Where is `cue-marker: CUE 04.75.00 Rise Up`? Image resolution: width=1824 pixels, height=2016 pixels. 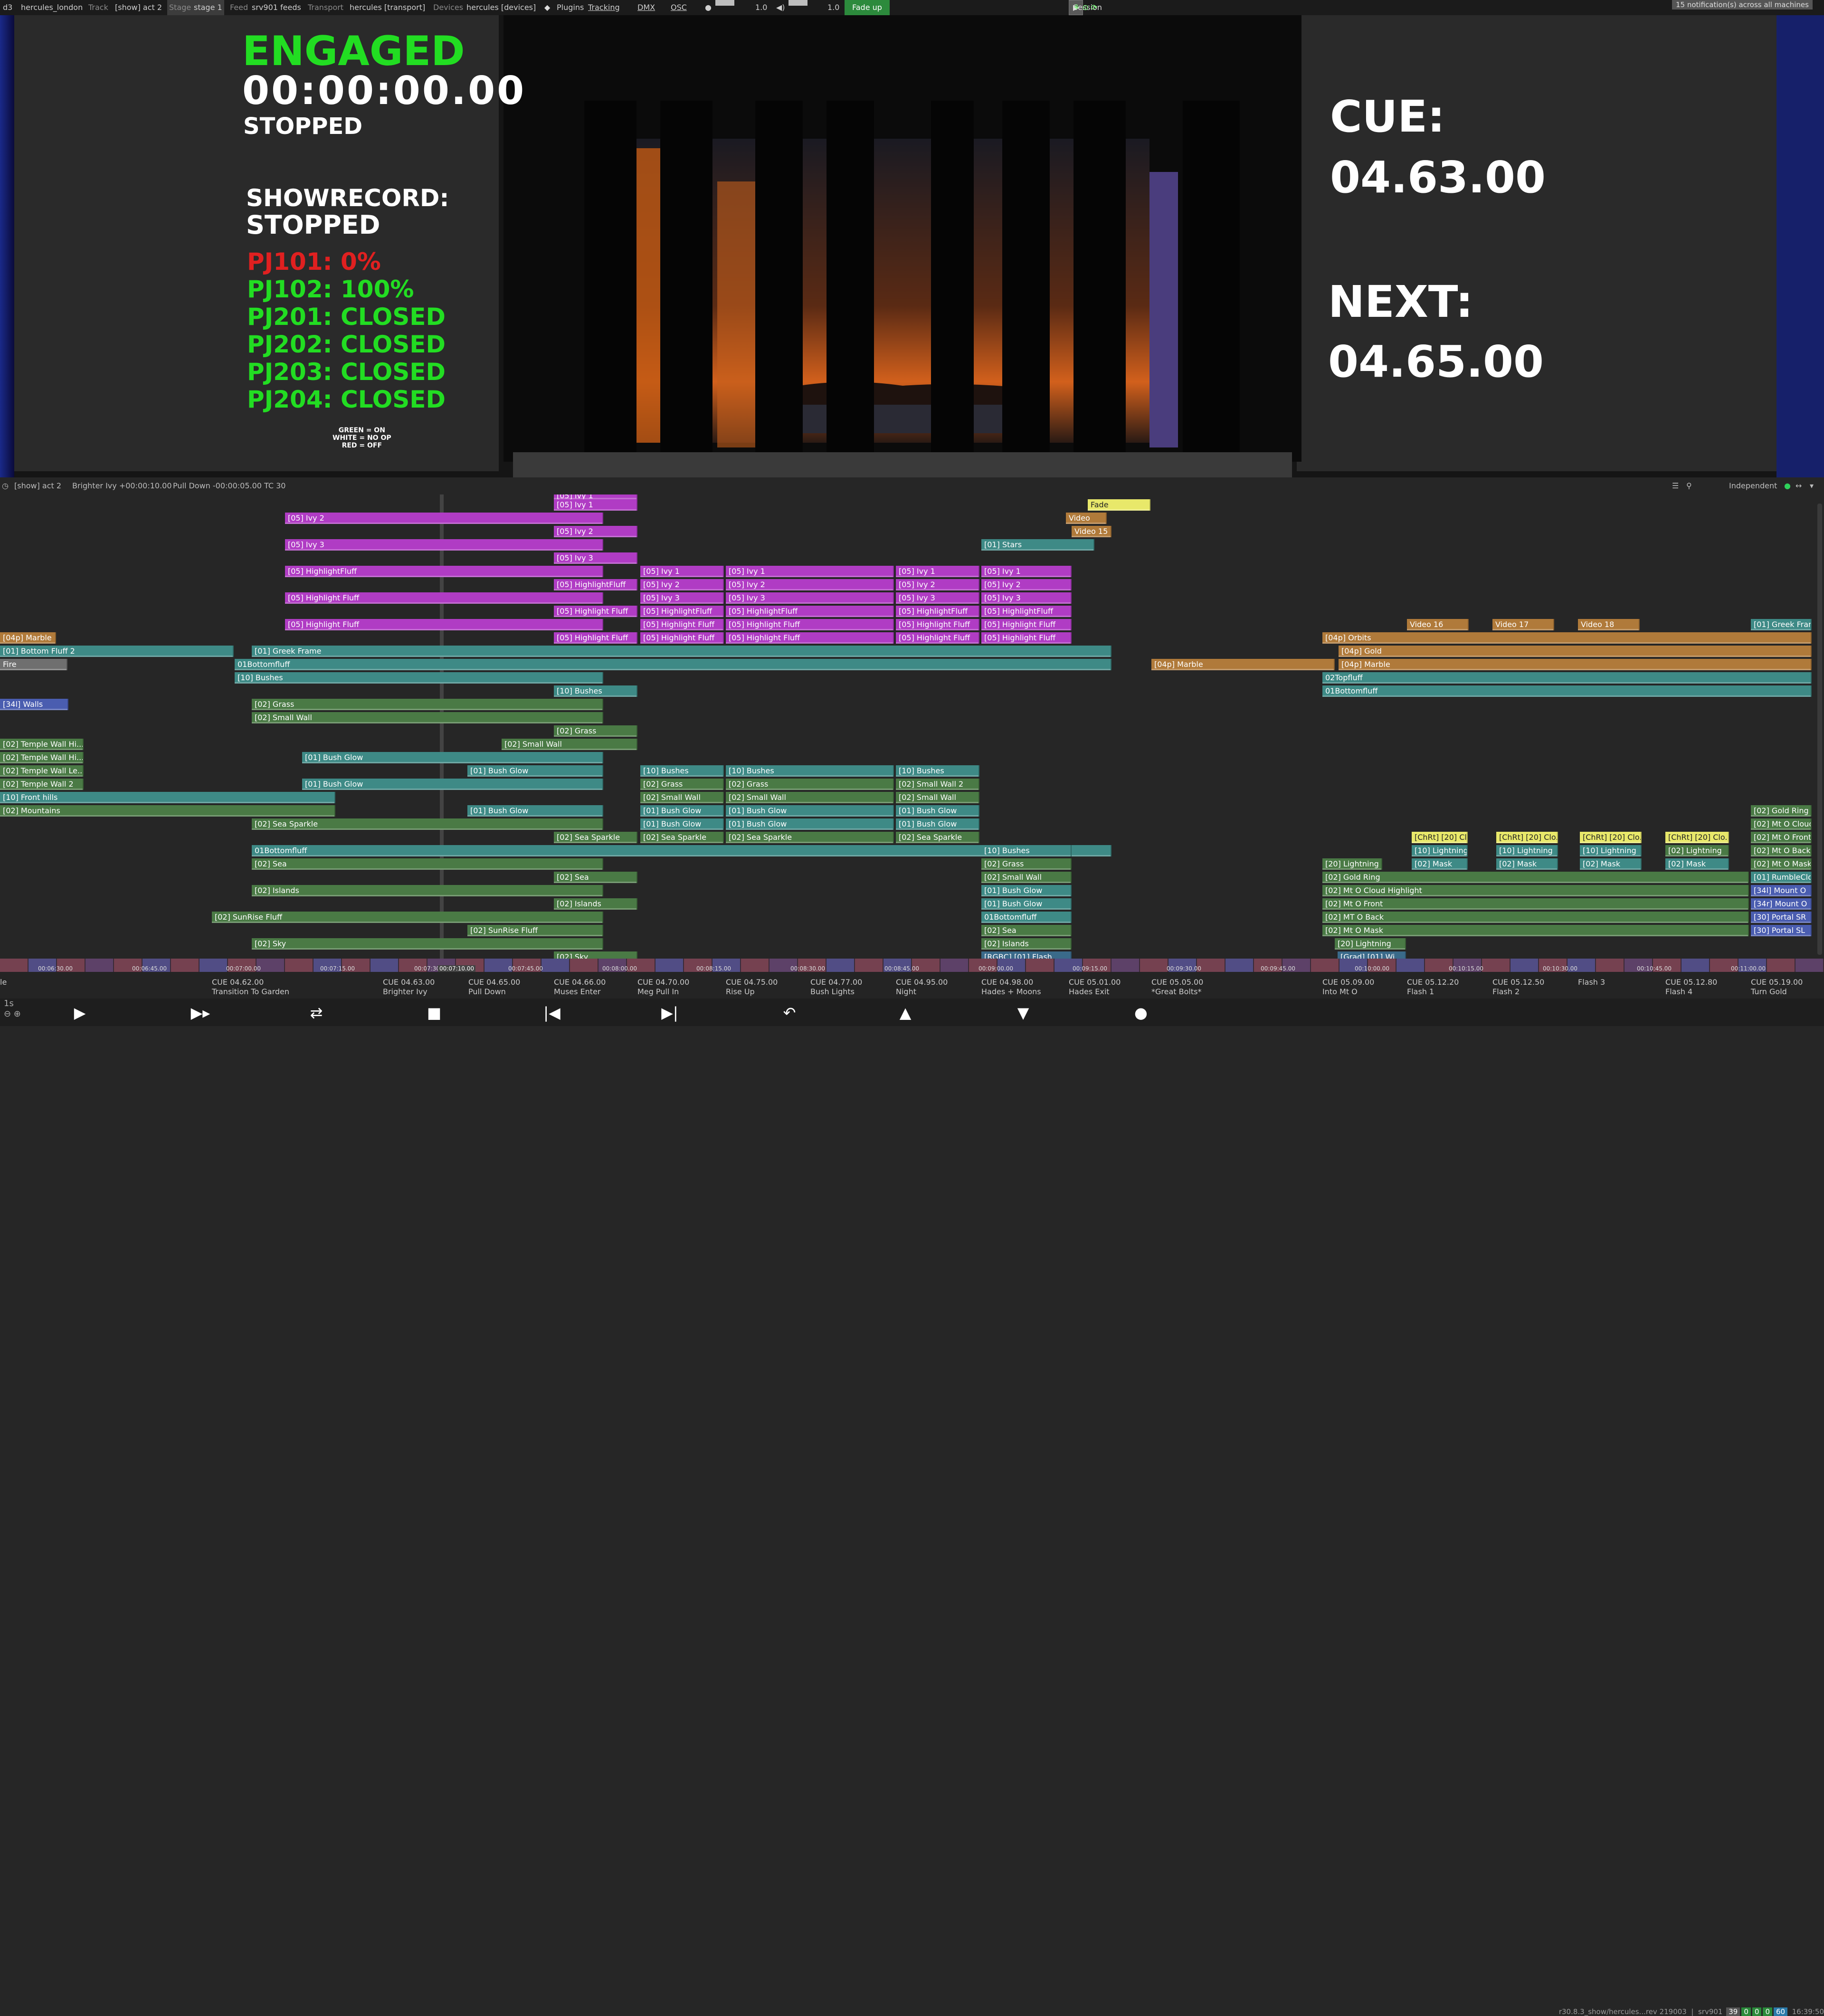 cue-marker: CUE 04.75.00 Rise Up is located at coordinates (752, 987).